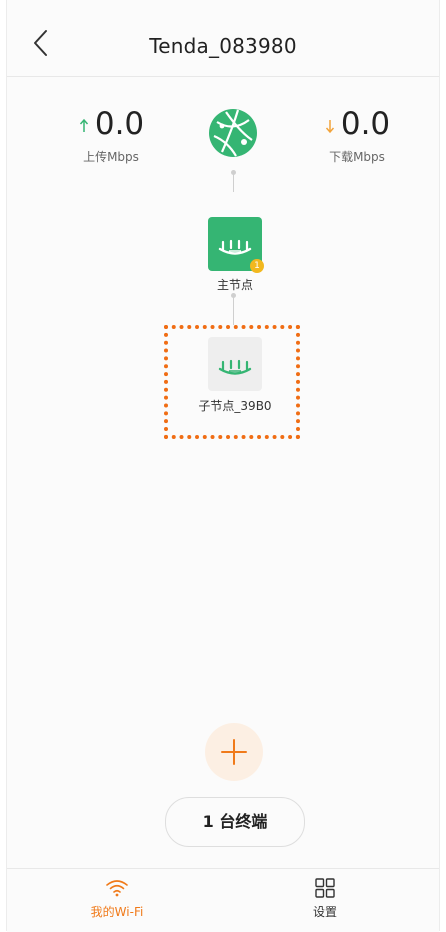  I want to click on page-title: Tenda_083980, so click(223, 46).